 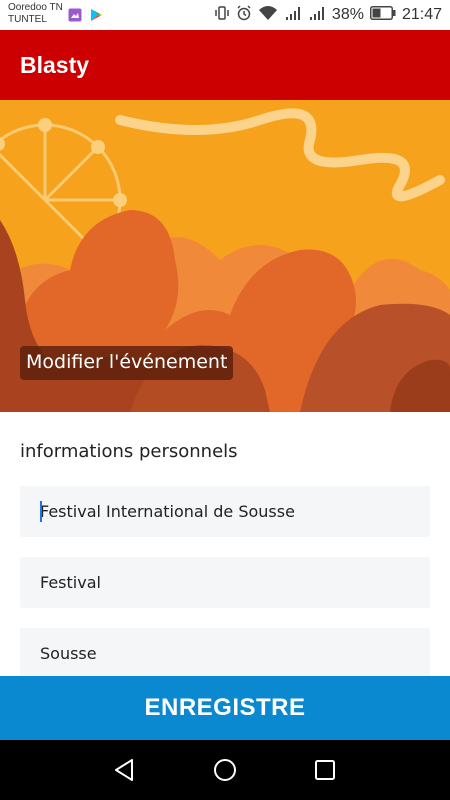 I want to click on notification-icons, so click(x=86, y=16).